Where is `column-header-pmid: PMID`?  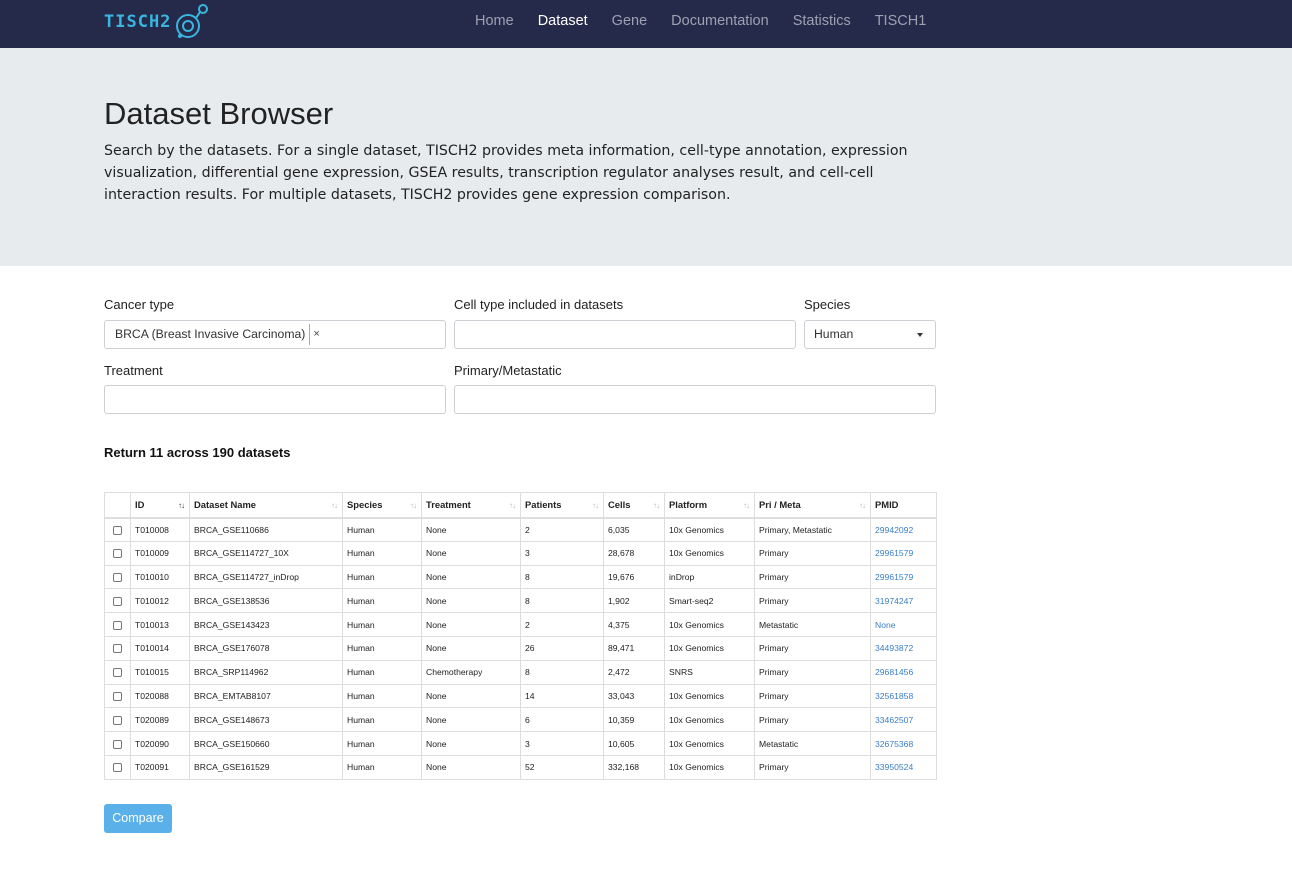 column-header-pmid: PMID is located at coordinates (903, 505).